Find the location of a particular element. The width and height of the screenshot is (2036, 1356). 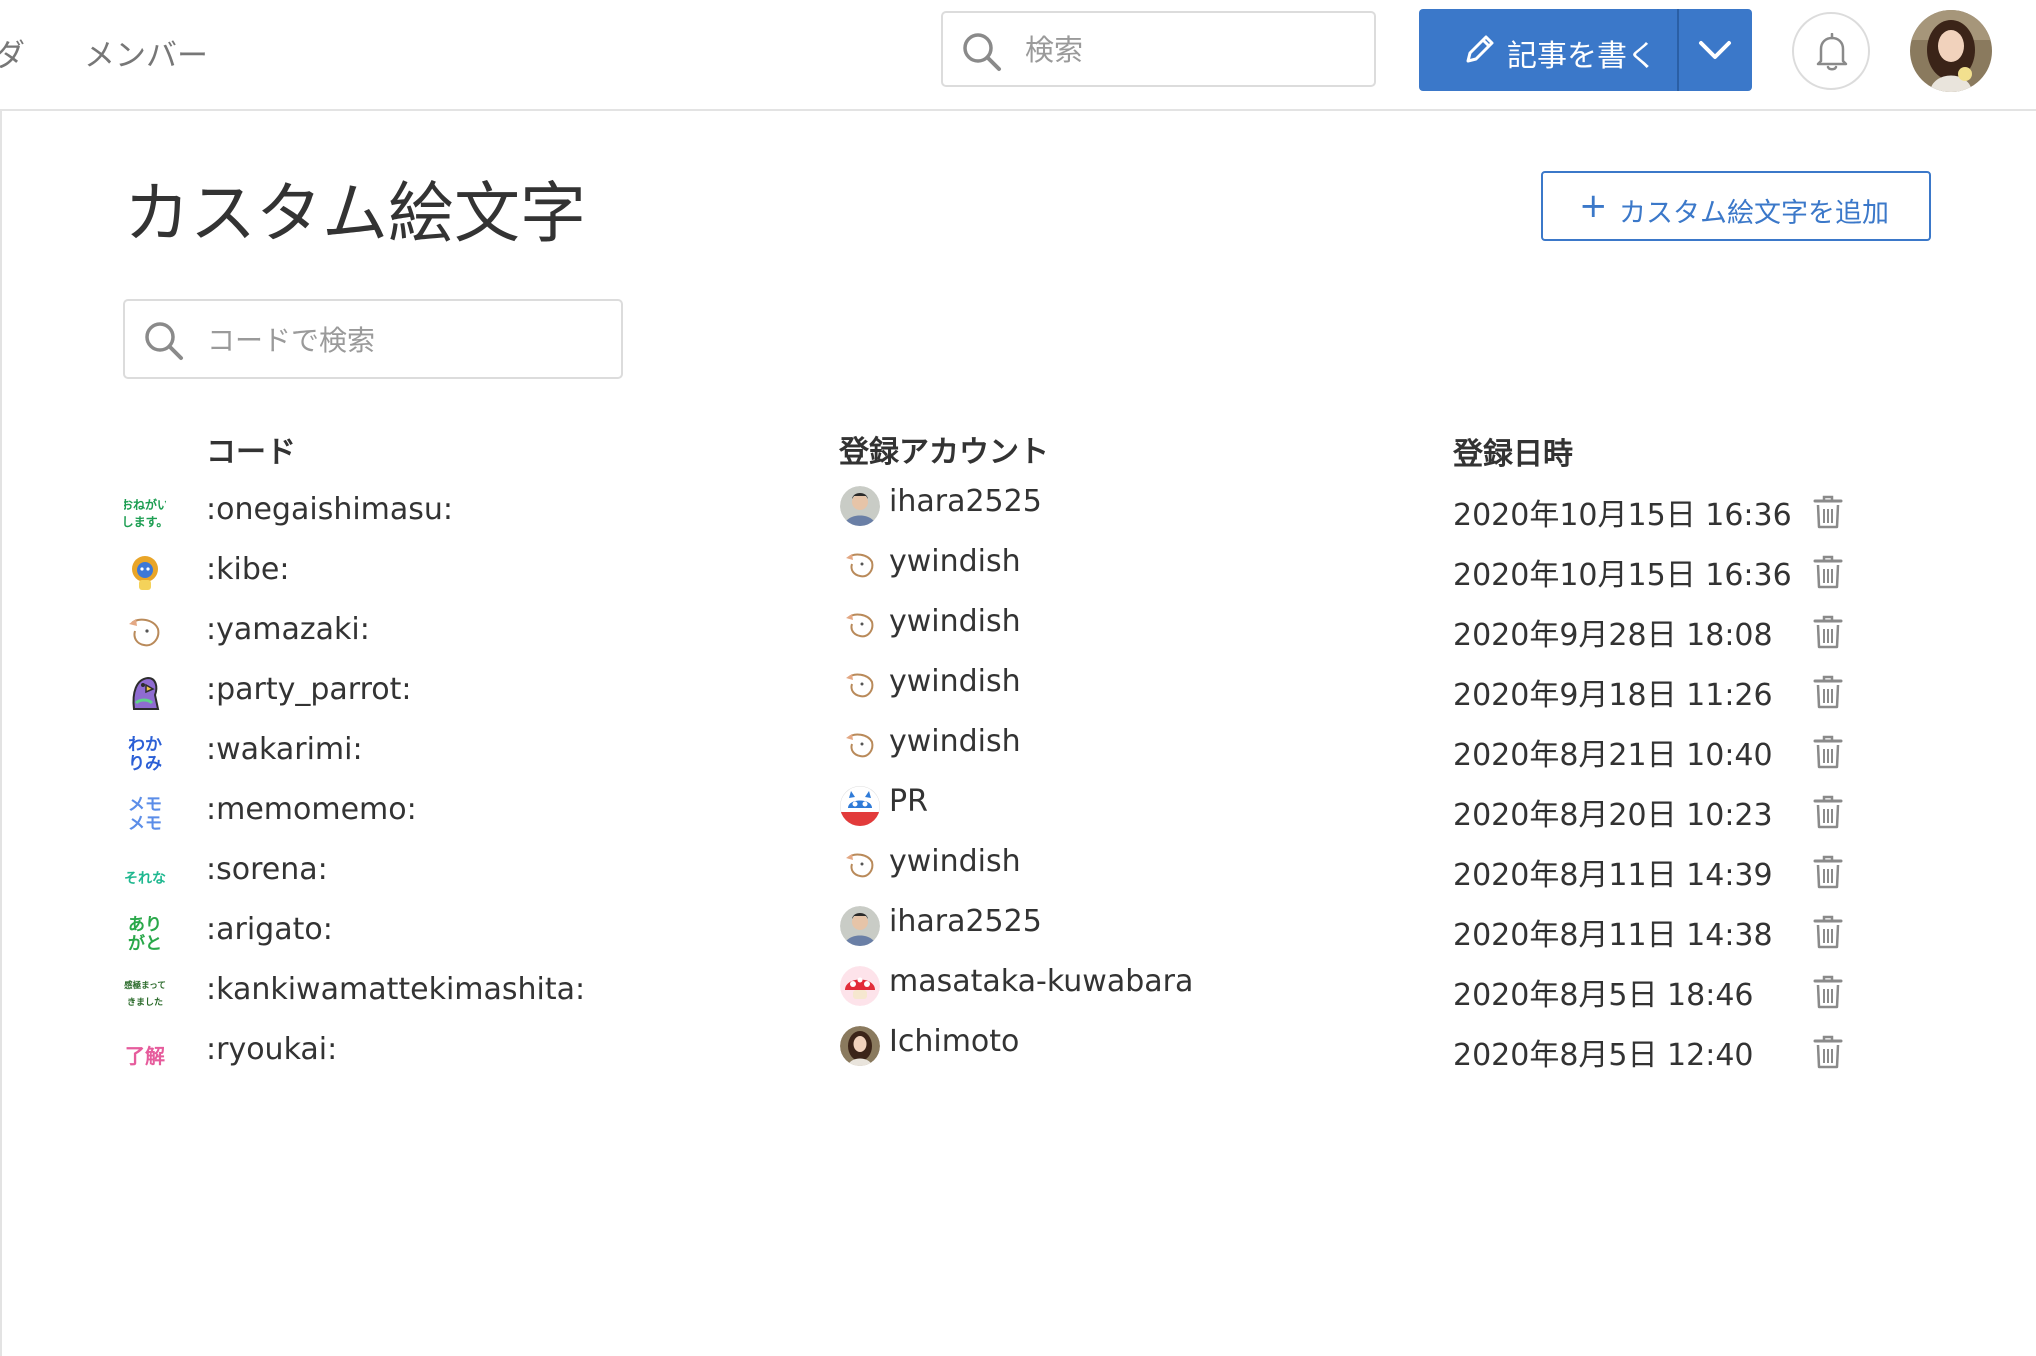

code-search is located at coordinates (373, 339).